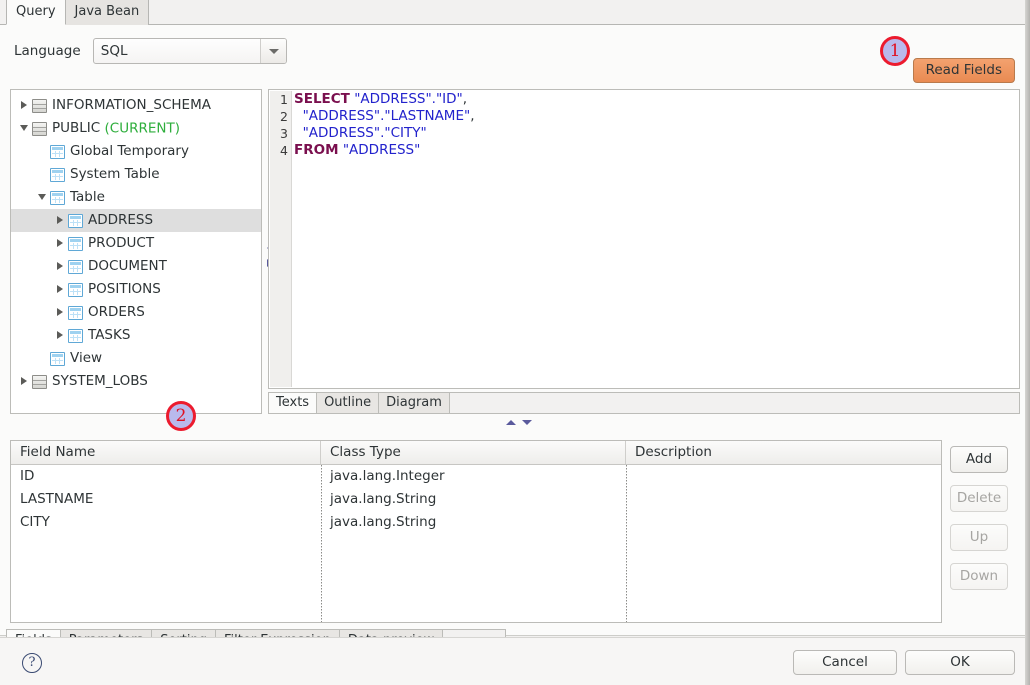 Image resolution: width=1030 pixels, height=685 pixels. I want to click on tab-java-bean: Java Bean, so click(107, 12).